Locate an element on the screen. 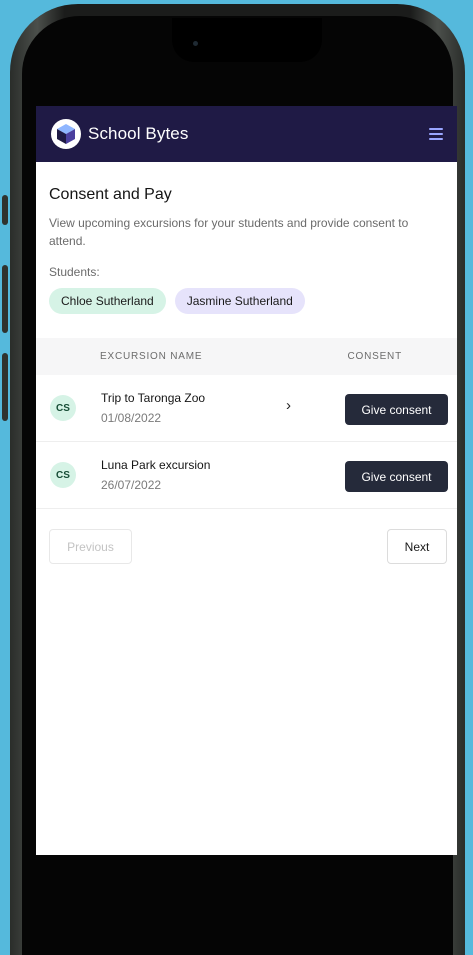  hamburger-menu-icon is located at coordinates (436, 134).